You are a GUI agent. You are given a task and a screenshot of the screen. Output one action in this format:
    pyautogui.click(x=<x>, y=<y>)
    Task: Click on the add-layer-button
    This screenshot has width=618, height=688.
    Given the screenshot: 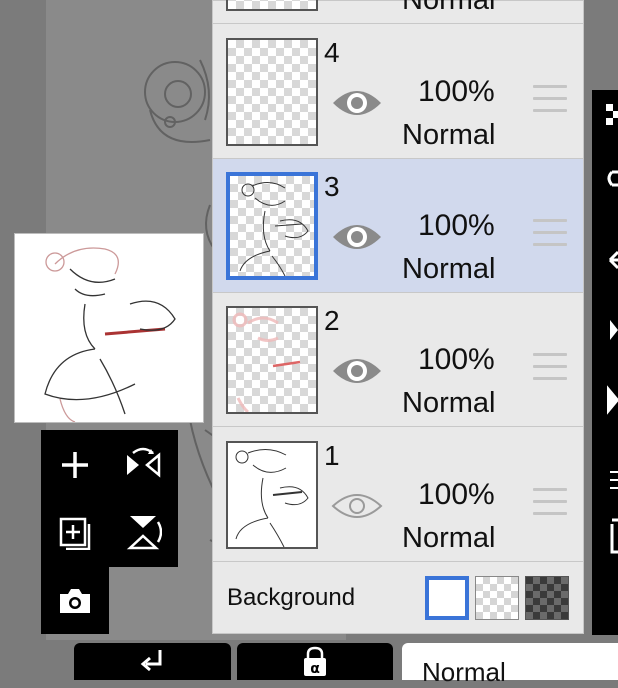 What is the action you would take?
    pyautogui.click(x=75, y=465)
    